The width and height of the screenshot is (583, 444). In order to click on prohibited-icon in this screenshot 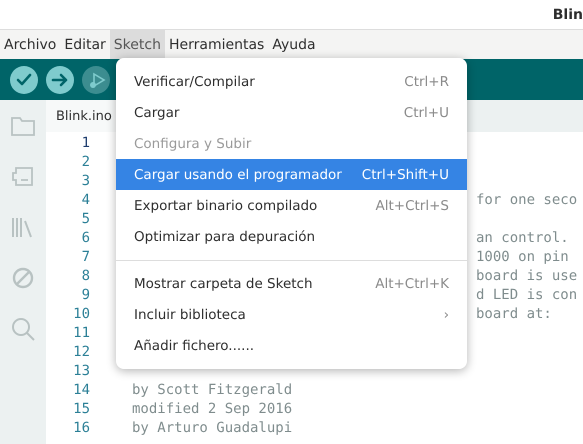, I will do `click(23, 278)`.